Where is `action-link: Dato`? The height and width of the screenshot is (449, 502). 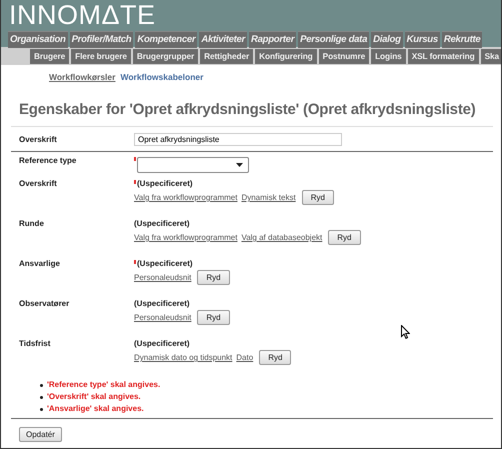 action-link: Dato is located at coordinates (245, 357).